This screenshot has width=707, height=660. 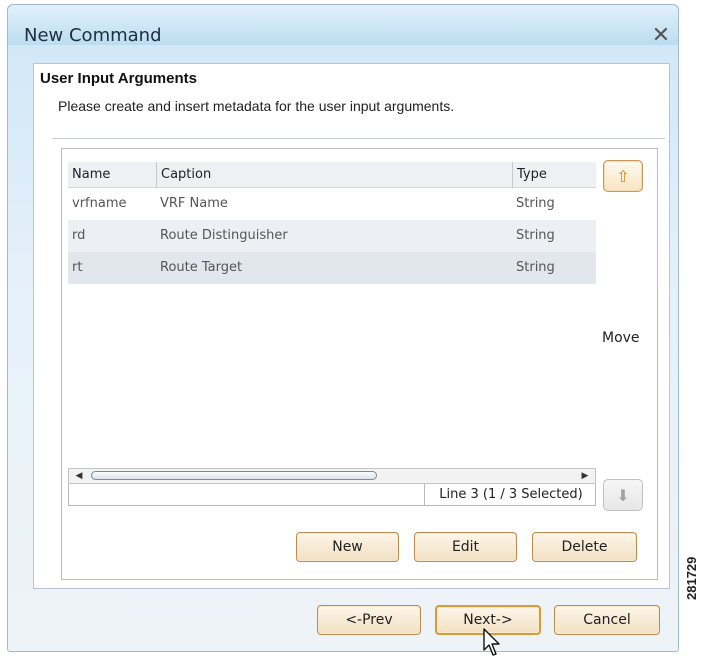 What do you see at coordinates (118, 78) in the screenshot?
I see `page-title: User Input Arguments` at bounding box center [118, 78].